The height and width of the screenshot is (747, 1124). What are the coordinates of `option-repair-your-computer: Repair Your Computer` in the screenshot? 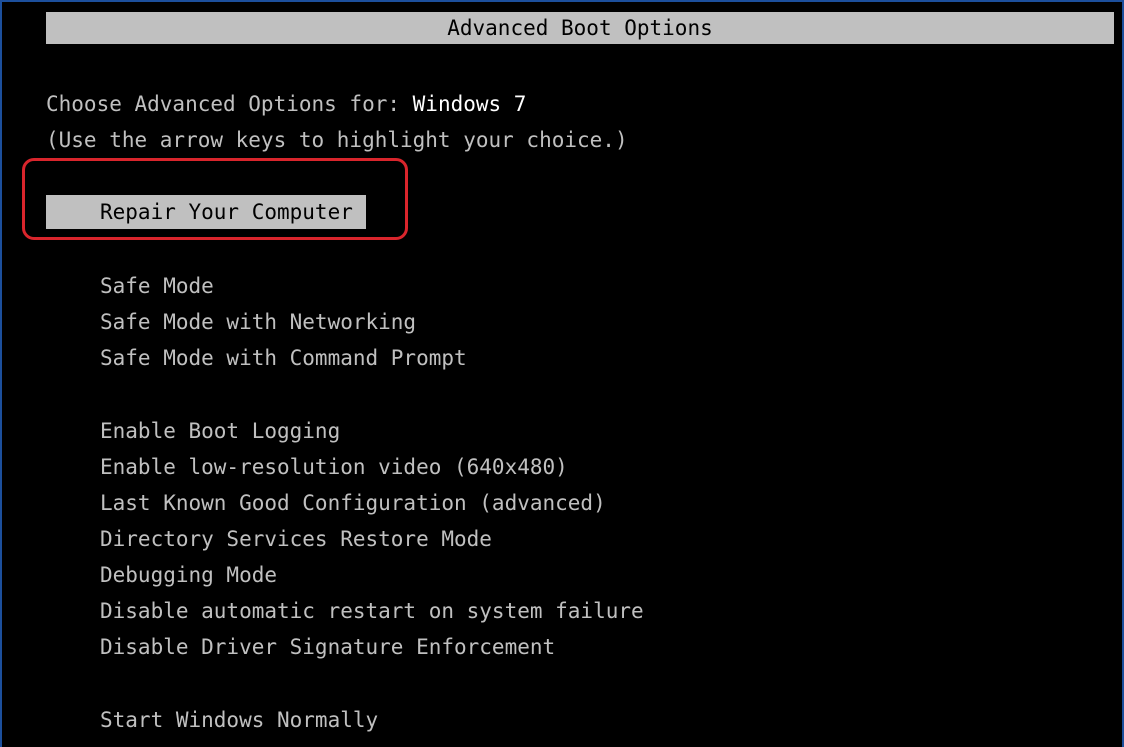 It's located at (206, 212).